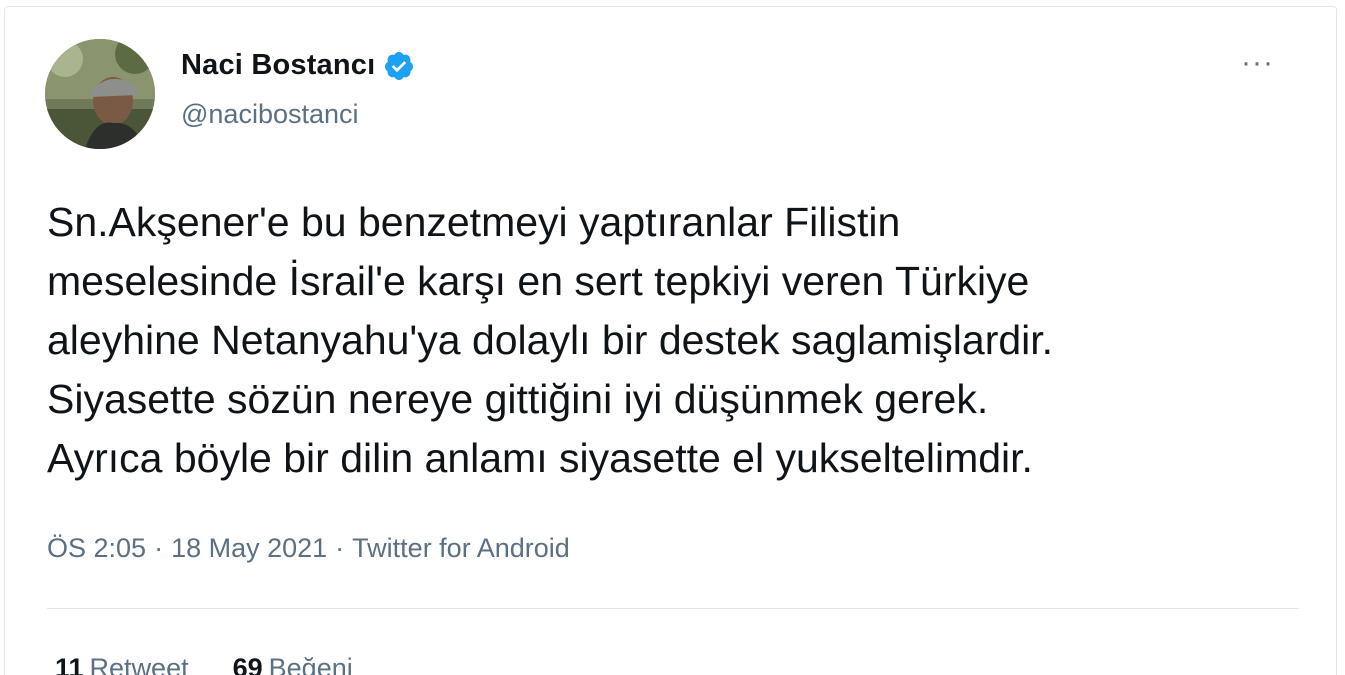 This screenshot has height=675, width=1345. I want to click on retweets-count: 11, so click(69, 664).